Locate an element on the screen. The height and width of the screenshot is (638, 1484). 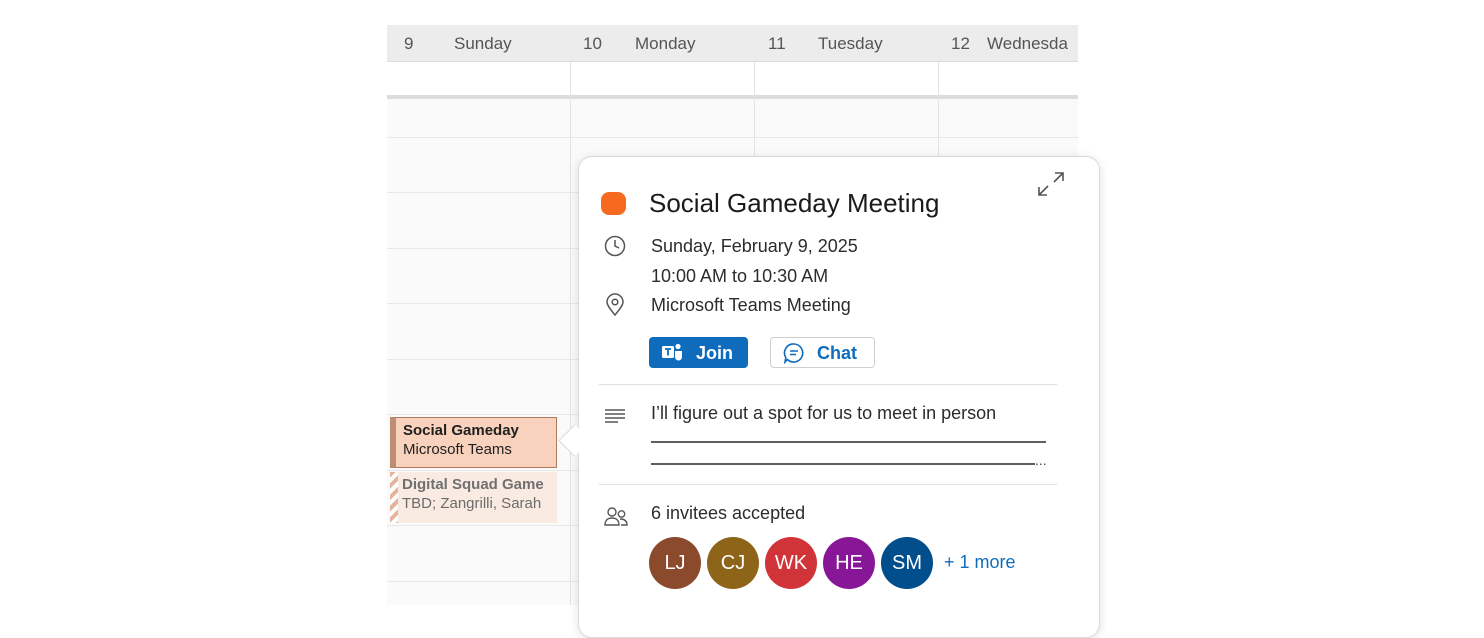
day-header-sunday: 9 Sunday is located at coordinates (479, 43).